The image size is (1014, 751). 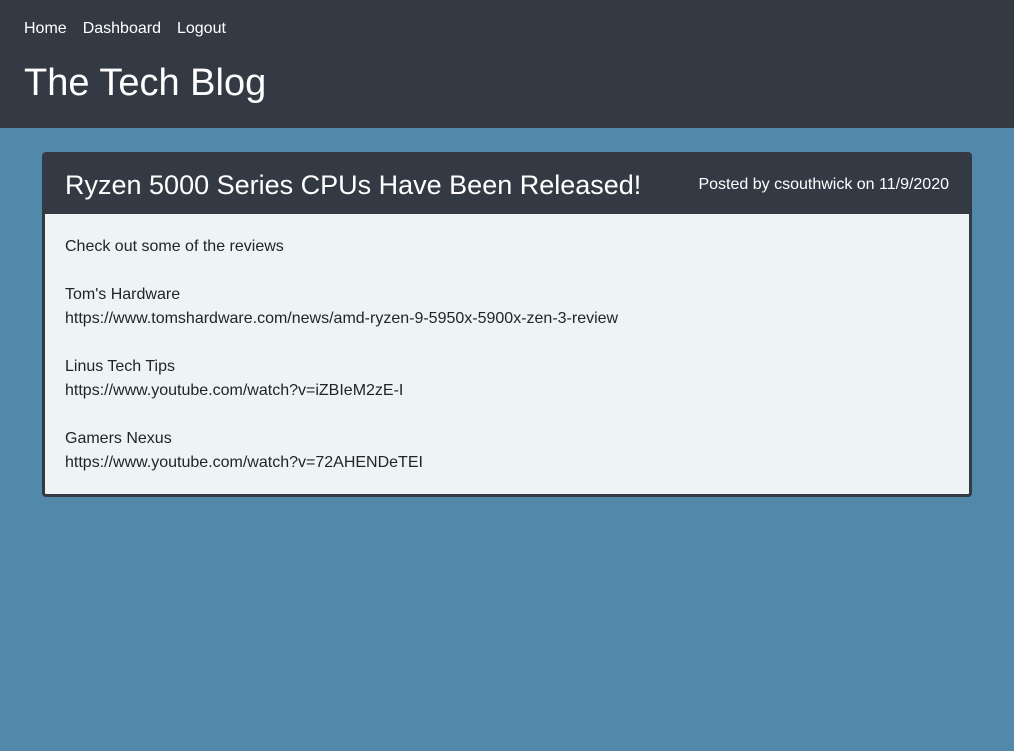 I want to click on review-source-gamers-nexus: Gamers Nexus, so click(x=118, y=438).